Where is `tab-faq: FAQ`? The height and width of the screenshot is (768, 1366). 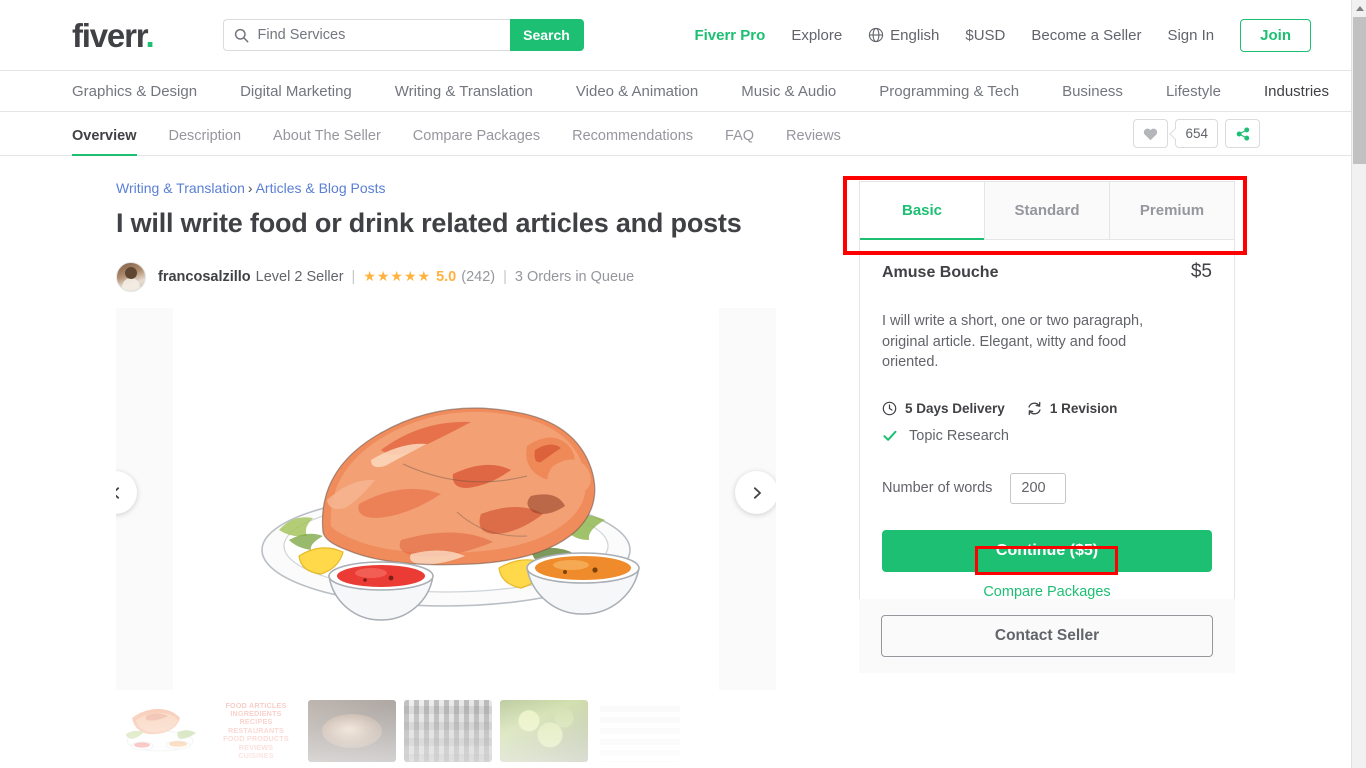 tab-faq: FAQ is located at coordinates (739, 142).